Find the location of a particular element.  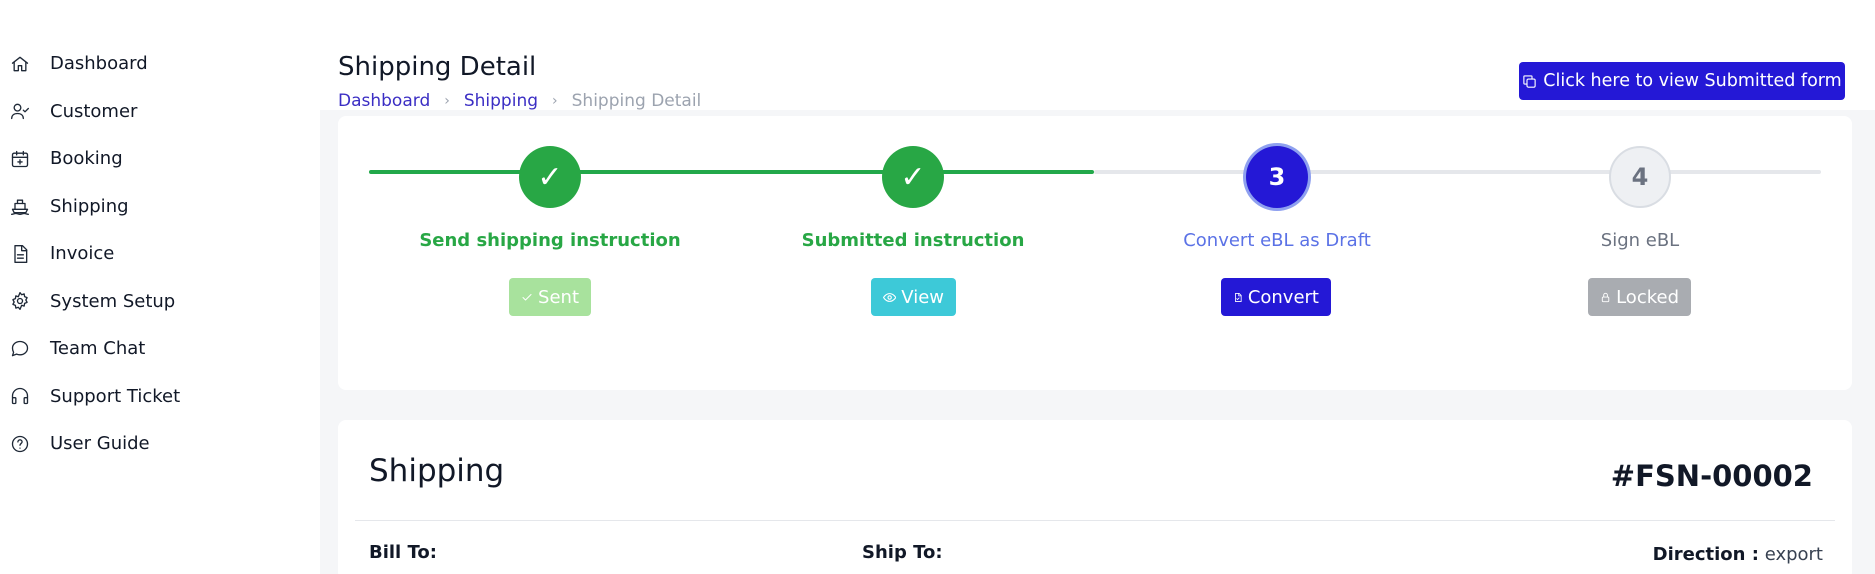

view-button: View is located at coordinates (913, 297).